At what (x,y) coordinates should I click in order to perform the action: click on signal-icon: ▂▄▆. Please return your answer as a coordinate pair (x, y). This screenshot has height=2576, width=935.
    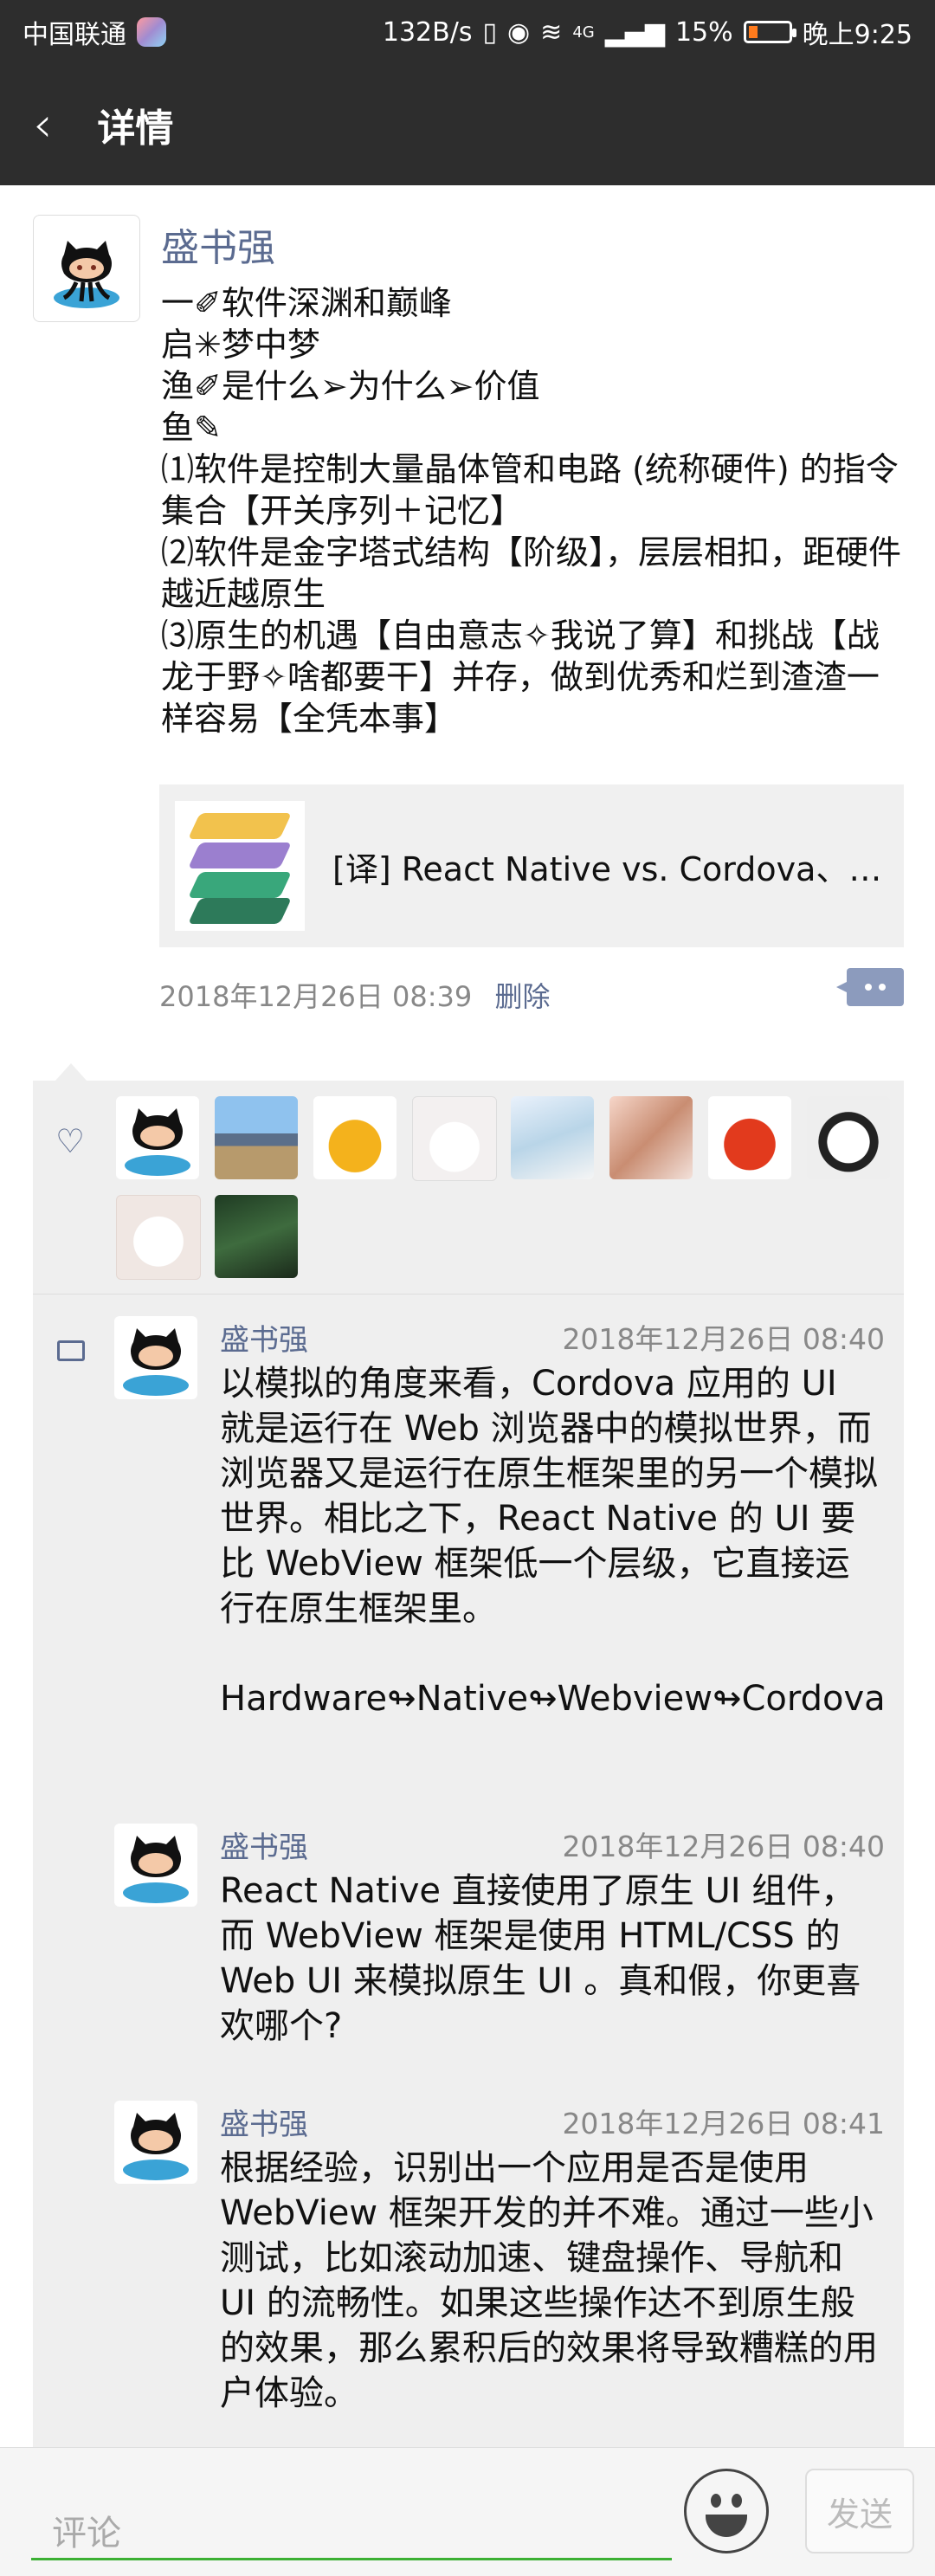
    Looking at the image, I should click on (634, 32).